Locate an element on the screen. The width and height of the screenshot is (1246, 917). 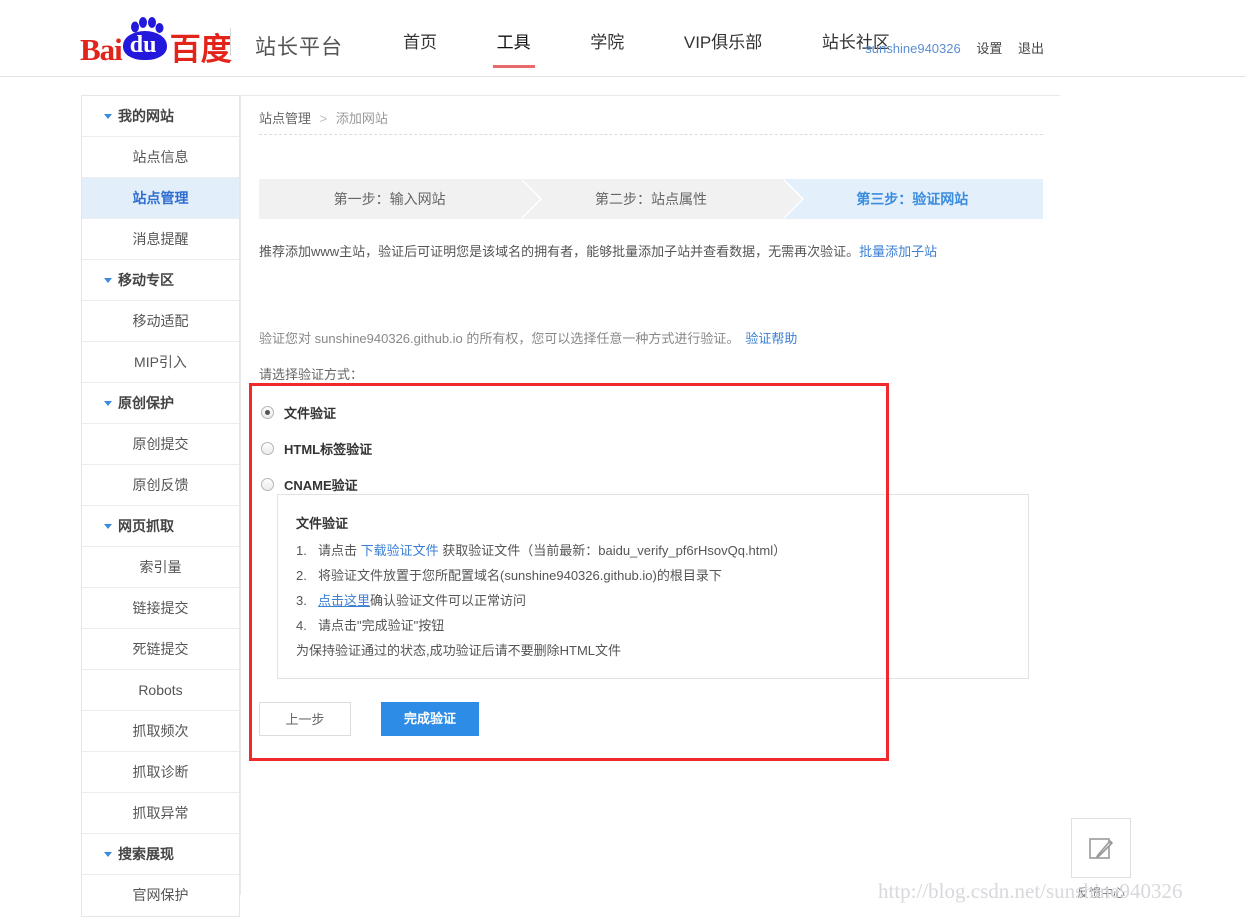
choose-method-label: 请选择验证方式： is located at coordinates (311, 374).